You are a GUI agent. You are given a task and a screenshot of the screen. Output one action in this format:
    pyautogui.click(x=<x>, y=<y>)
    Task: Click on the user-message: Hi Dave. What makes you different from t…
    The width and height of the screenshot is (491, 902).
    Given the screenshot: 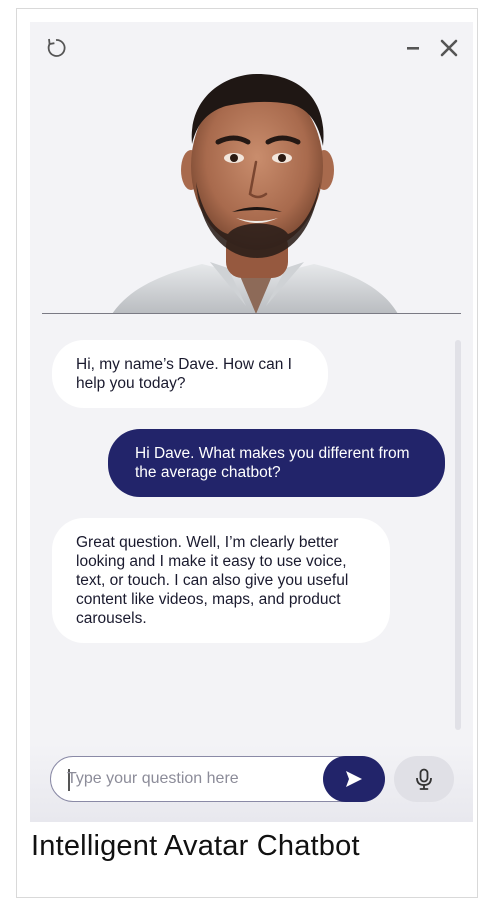 What is the action you would take?
    pyautogui.click(x=276, y=463)
    